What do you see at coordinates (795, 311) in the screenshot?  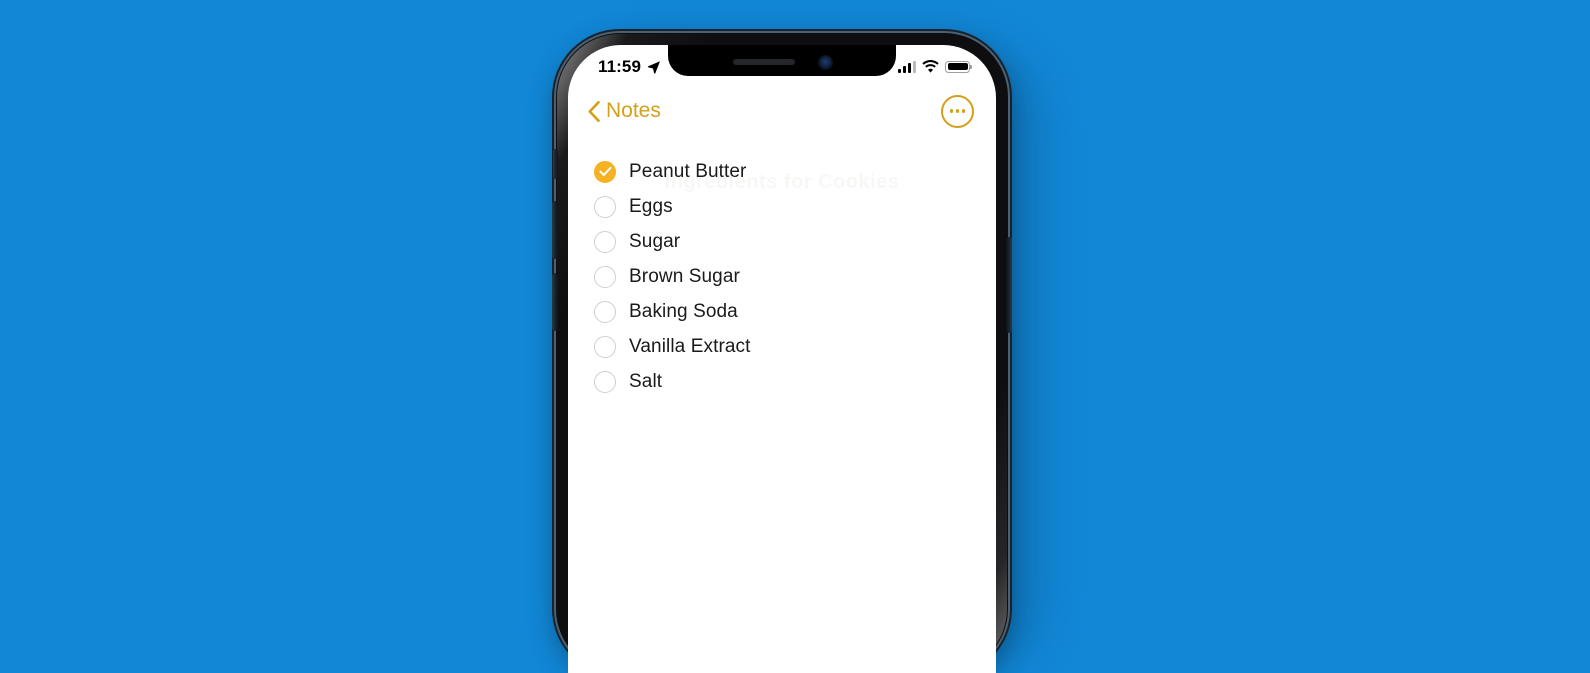 I see `checklist-item: Baking Soda` at bounding box center [795, 311].